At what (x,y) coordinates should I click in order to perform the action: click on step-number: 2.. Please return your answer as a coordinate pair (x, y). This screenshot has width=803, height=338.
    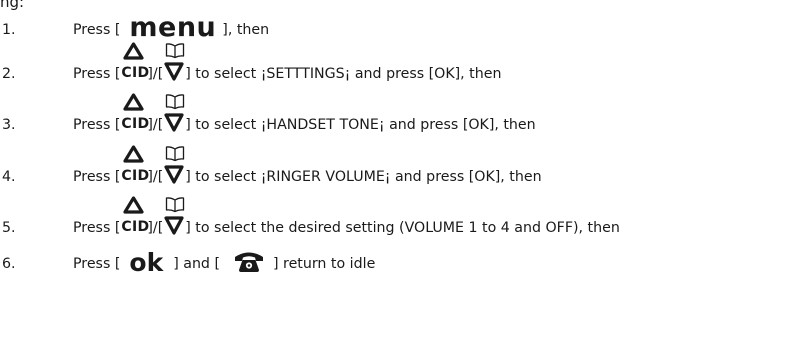
    Looking at the image, I should click on (9, 74).